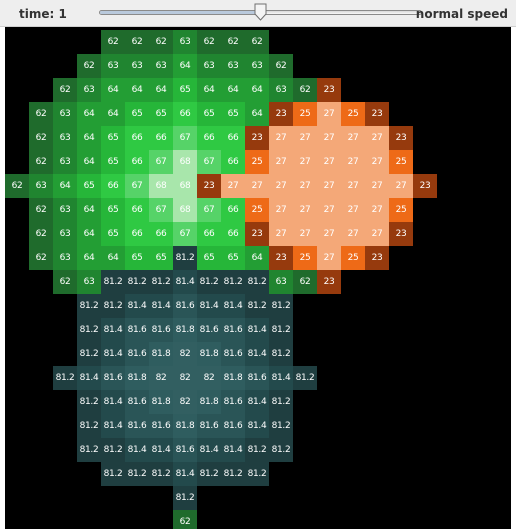 This screenshot has height=529, width=516. What do you see at coordinates (461, 14) in the screenshot?
I see `speed-label: normal speed` at bounding box center [461, 14].